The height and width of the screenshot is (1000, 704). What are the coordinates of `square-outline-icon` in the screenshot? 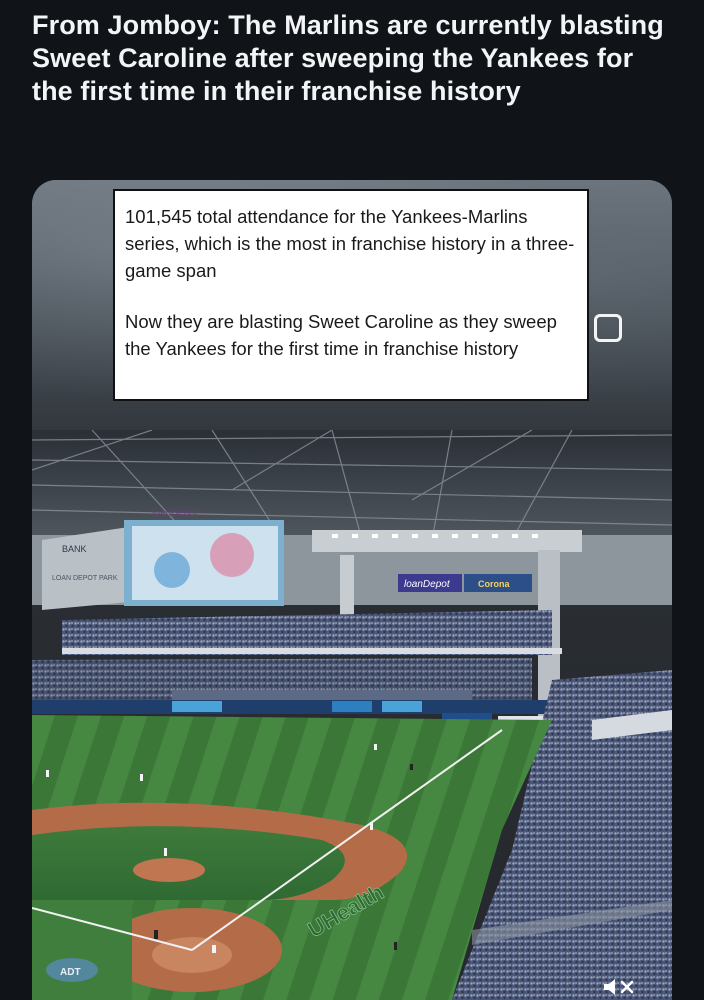 It's located at (608, 328).